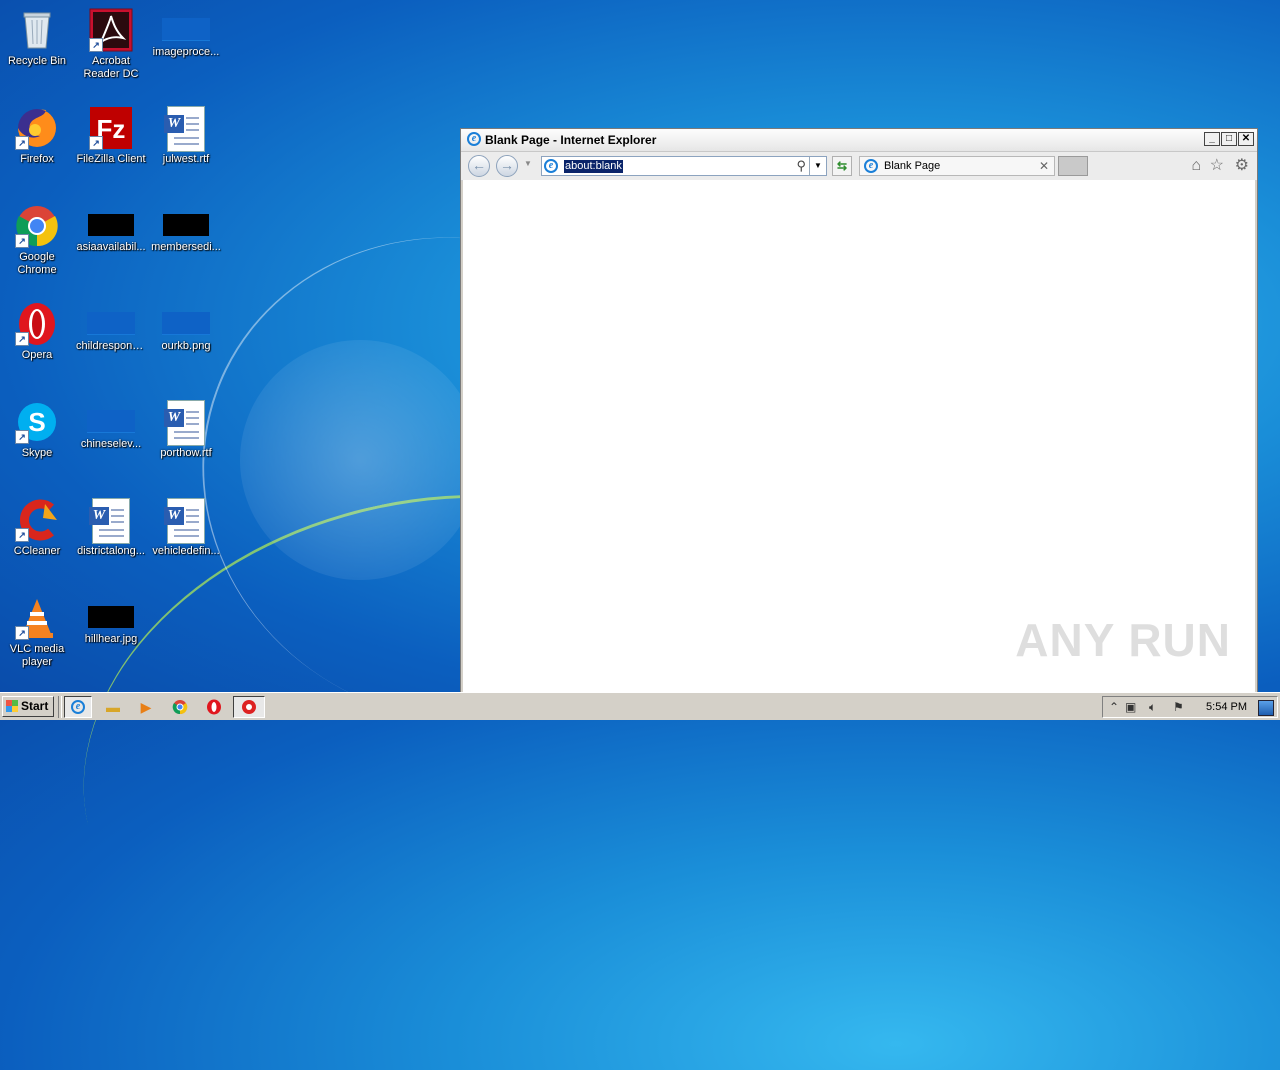 The width and height of the screenshot is (1280, 1070). What do you see at coordinates (1114, 707) in the screenshot?
I see `tray-expand-icon: ⌃` at bounding box center [1114, 707].